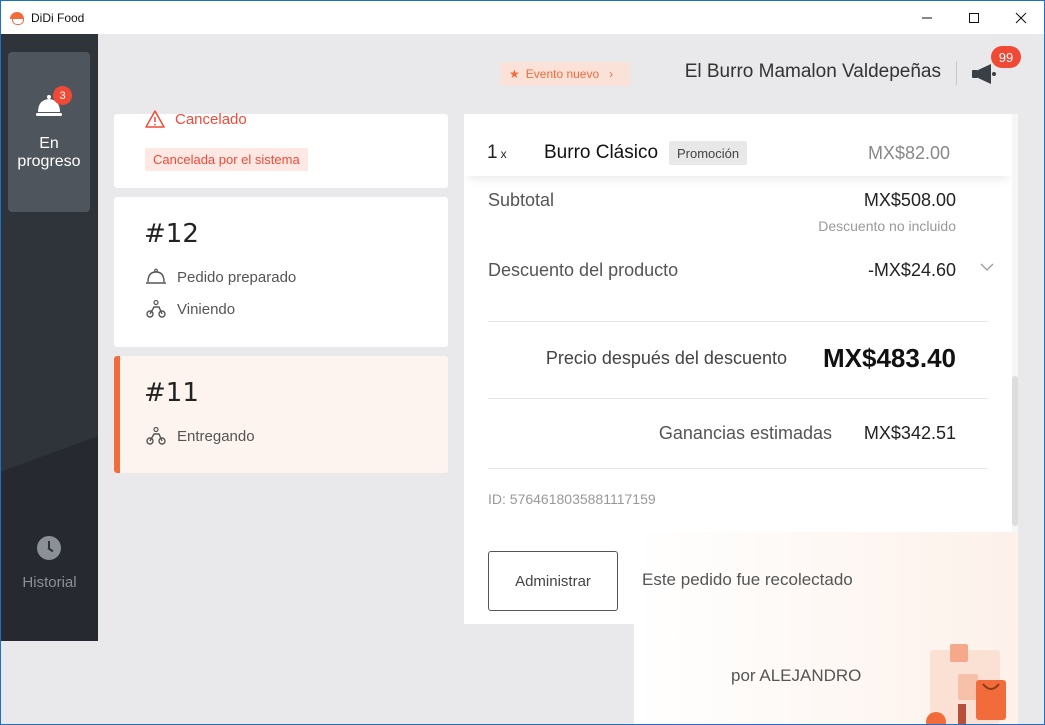 Image resolution: width=1045 pixels, height=725 pixels. I want to click on promo-tag: Promoción, so click(708, 153).